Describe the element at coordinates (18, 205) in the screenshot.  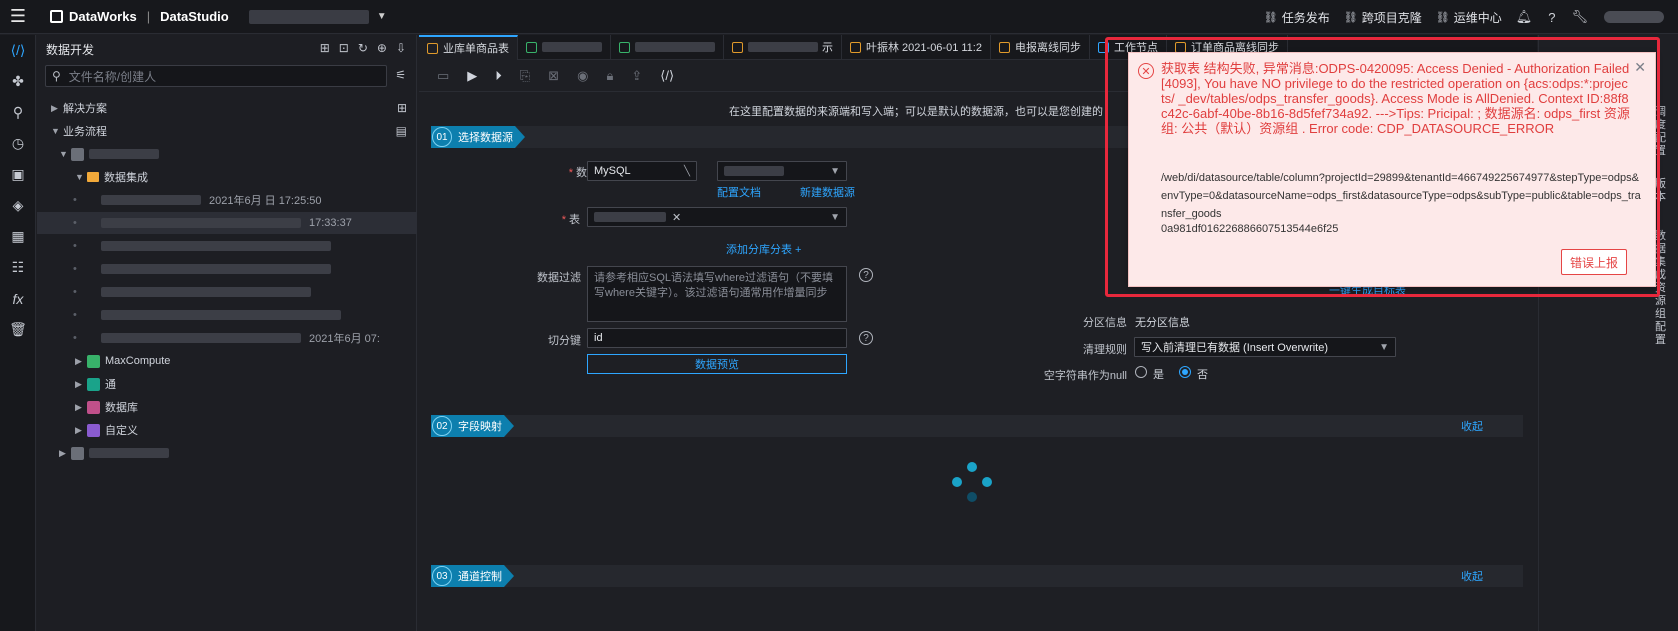
I see `cube-icon: ◈` at that location.